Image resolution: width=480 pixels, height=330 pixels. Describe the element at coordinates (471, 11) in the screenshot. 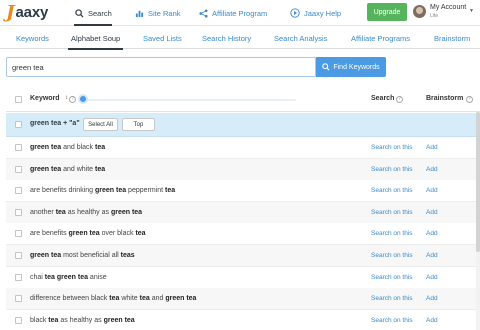

I see `chevron-down-icon: ▼` at that location.